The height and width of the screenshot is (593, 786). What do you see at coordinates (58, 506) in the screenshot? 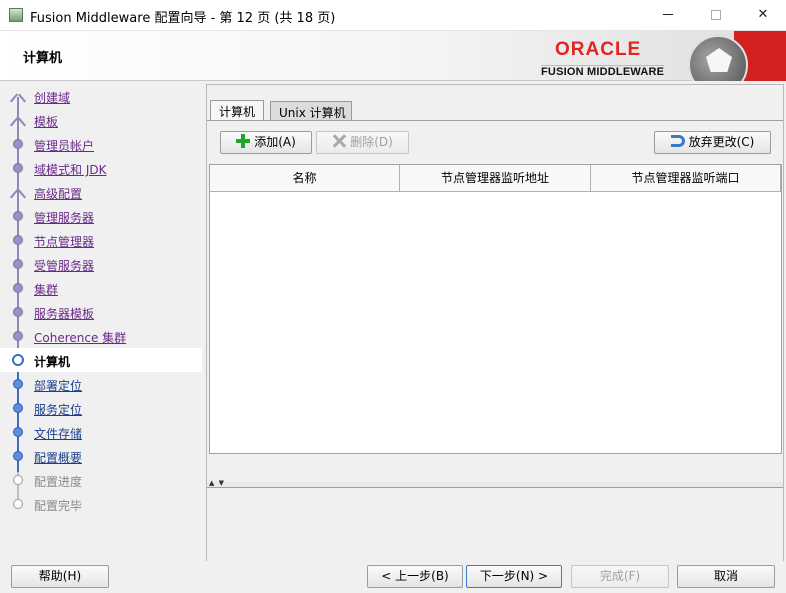
I see `nav-step-label: 配置完毕` at bounding box center [58, 506].